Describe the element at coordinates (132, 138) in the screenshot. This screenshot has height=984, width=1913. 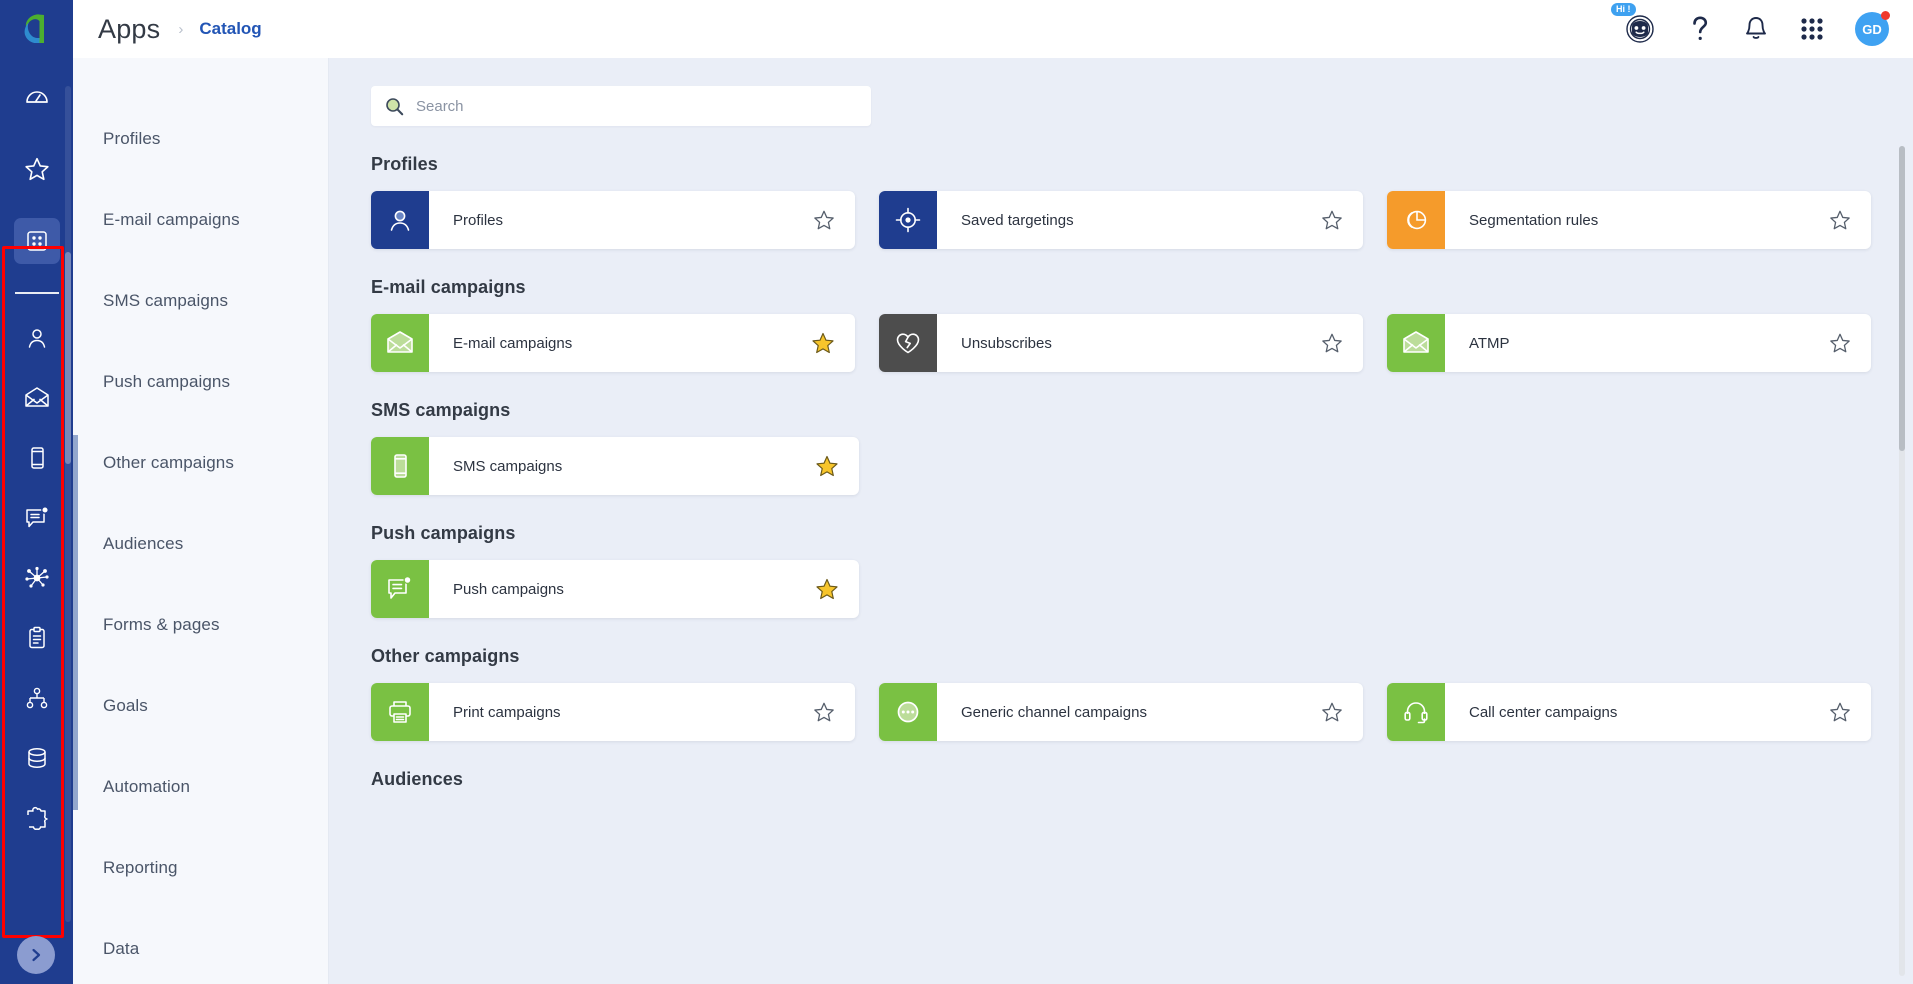
I see `sidebar-item-label: Profiles` at that location.